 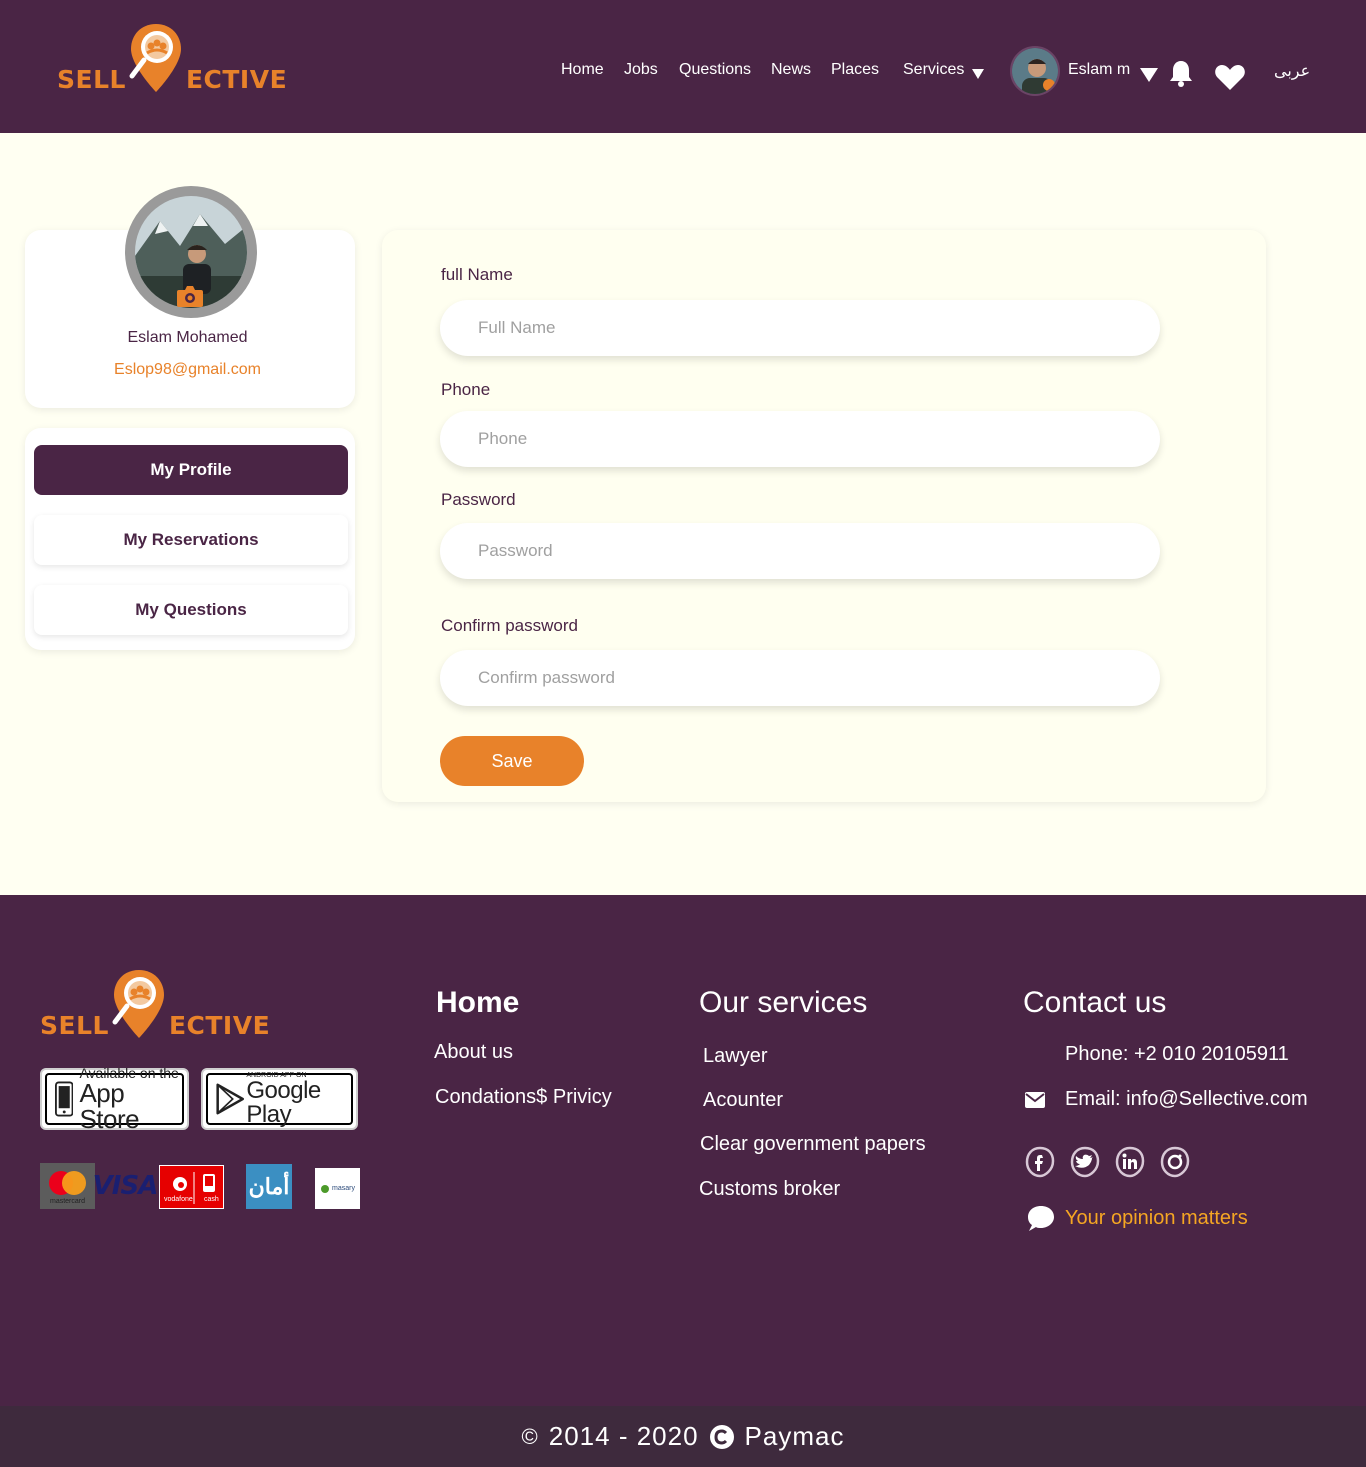 I want to click on heart-icon, so click(x=1230, y=77).